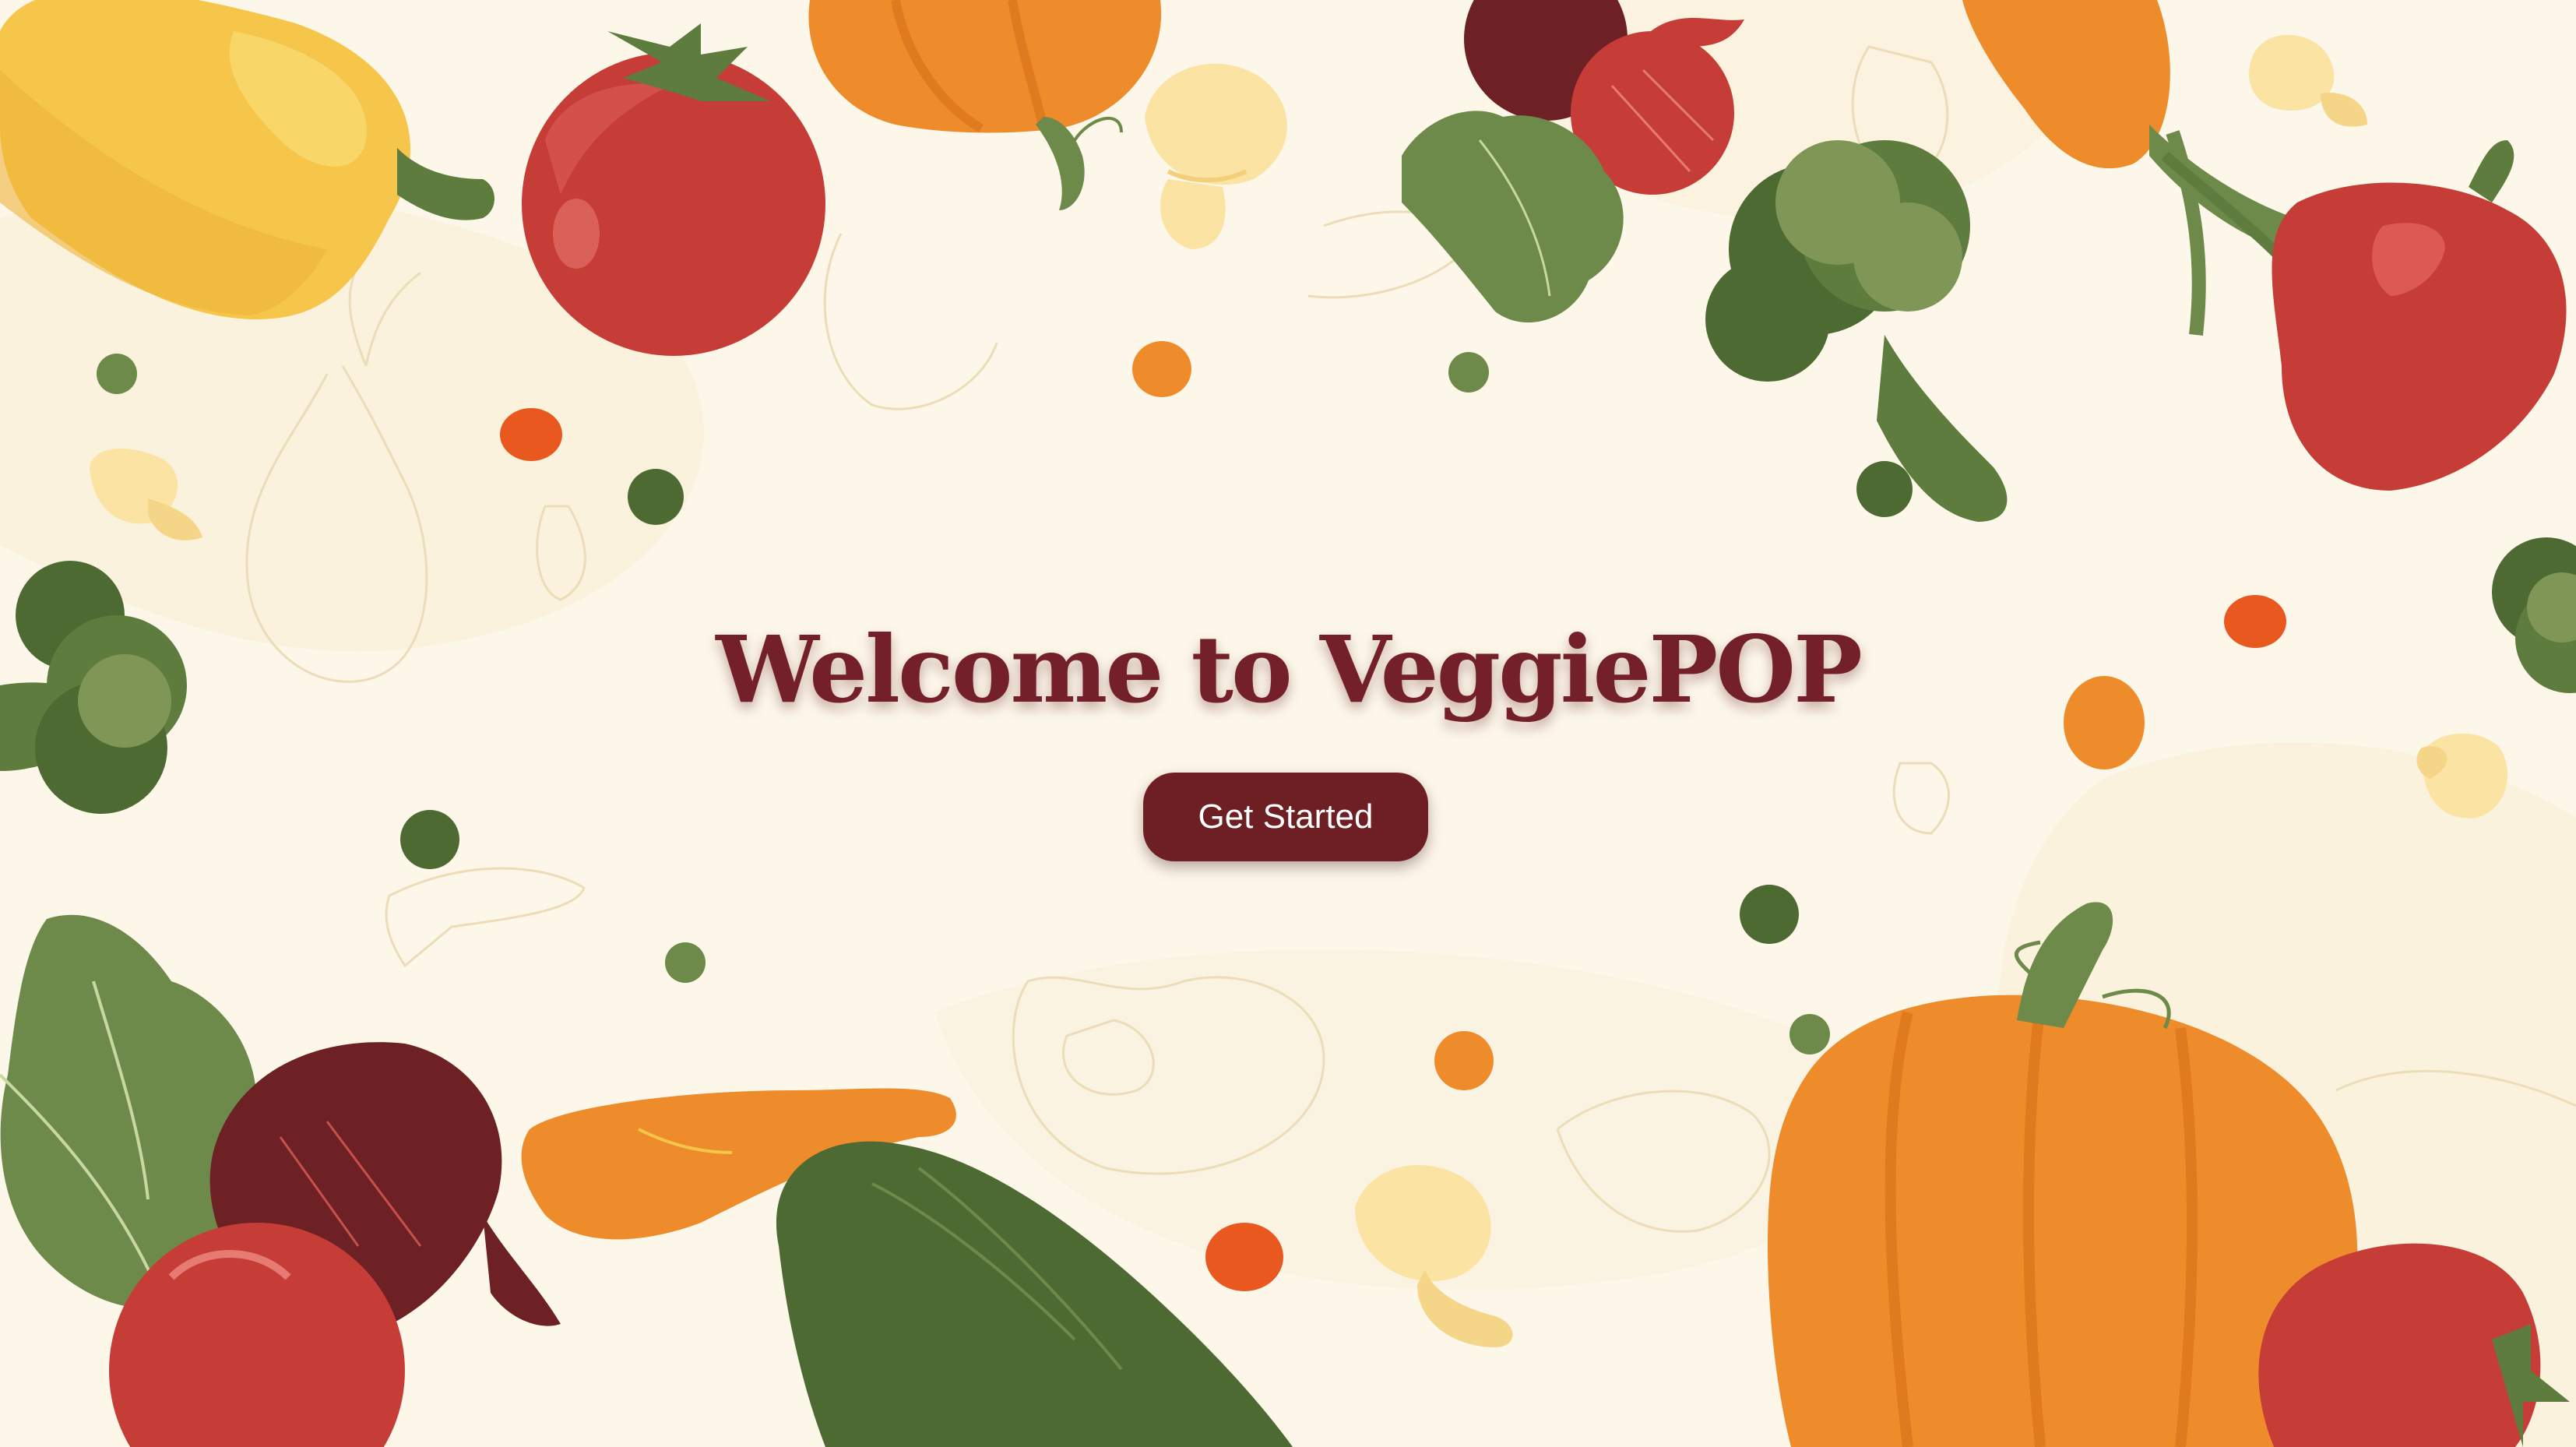 The height and width of the screenshot is (1447, 2576). Describe the element at coordinates (1285, 817) in the screenshot. I see `get-started-button: Get Started` at that location.